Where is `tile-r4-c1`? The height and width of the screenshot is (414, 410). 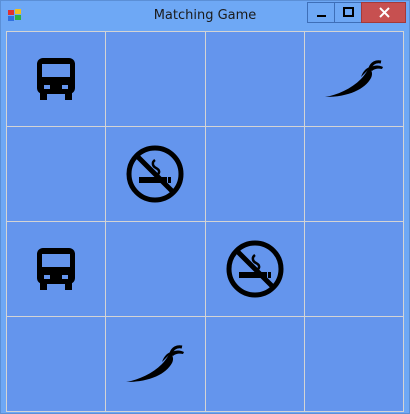
tile-r4-c1 is located at coordinates (57, 364).